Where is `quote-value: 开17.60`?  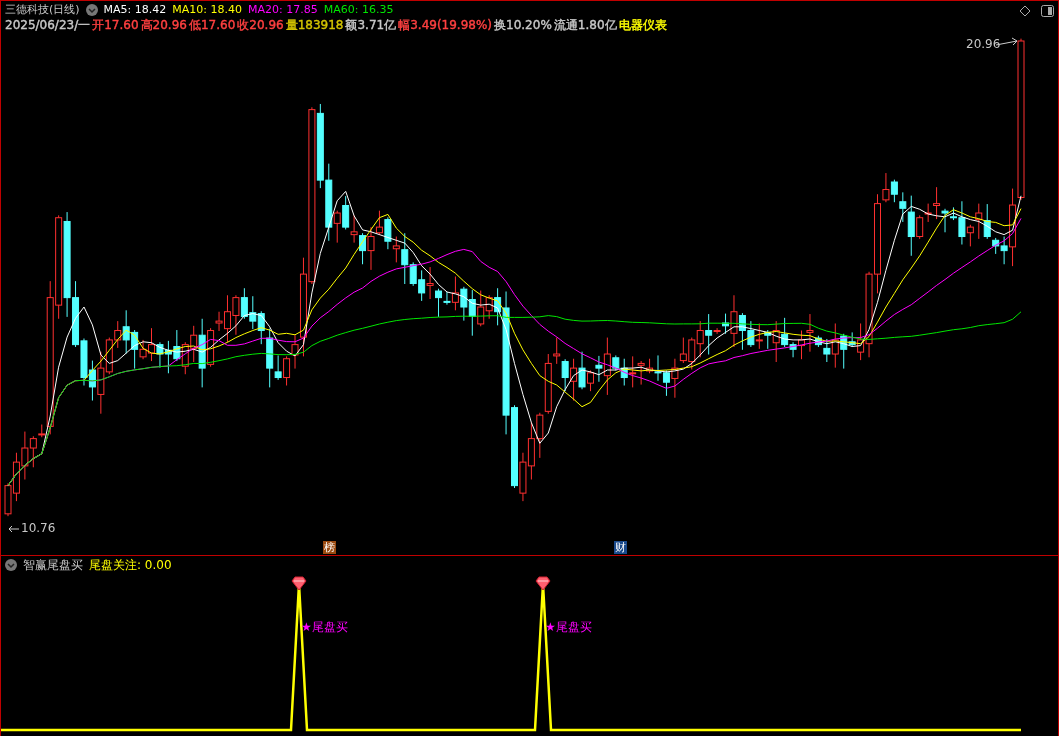 quote-value: 开17.60 is located at coordinates (115, 25).